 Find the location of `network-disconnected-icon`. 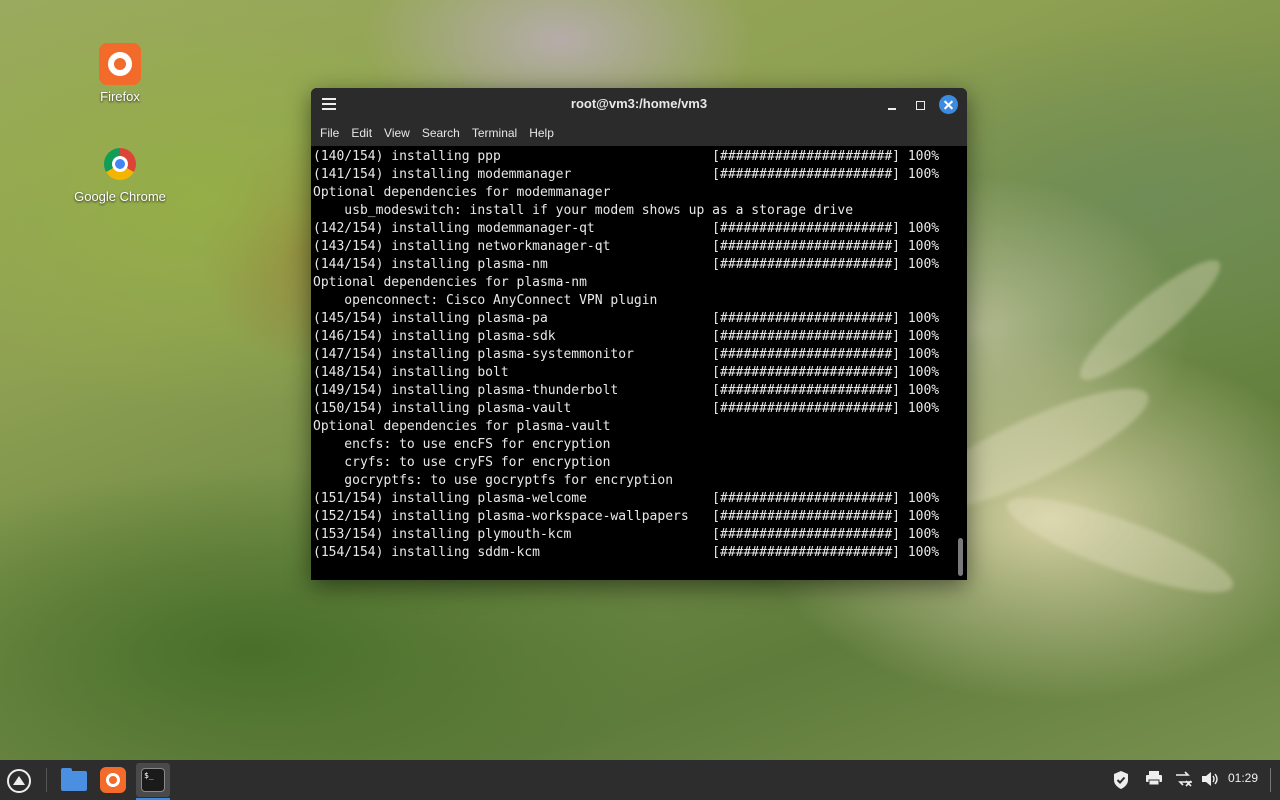

network-disconnected-icon is located at coordinates (1184, 780).